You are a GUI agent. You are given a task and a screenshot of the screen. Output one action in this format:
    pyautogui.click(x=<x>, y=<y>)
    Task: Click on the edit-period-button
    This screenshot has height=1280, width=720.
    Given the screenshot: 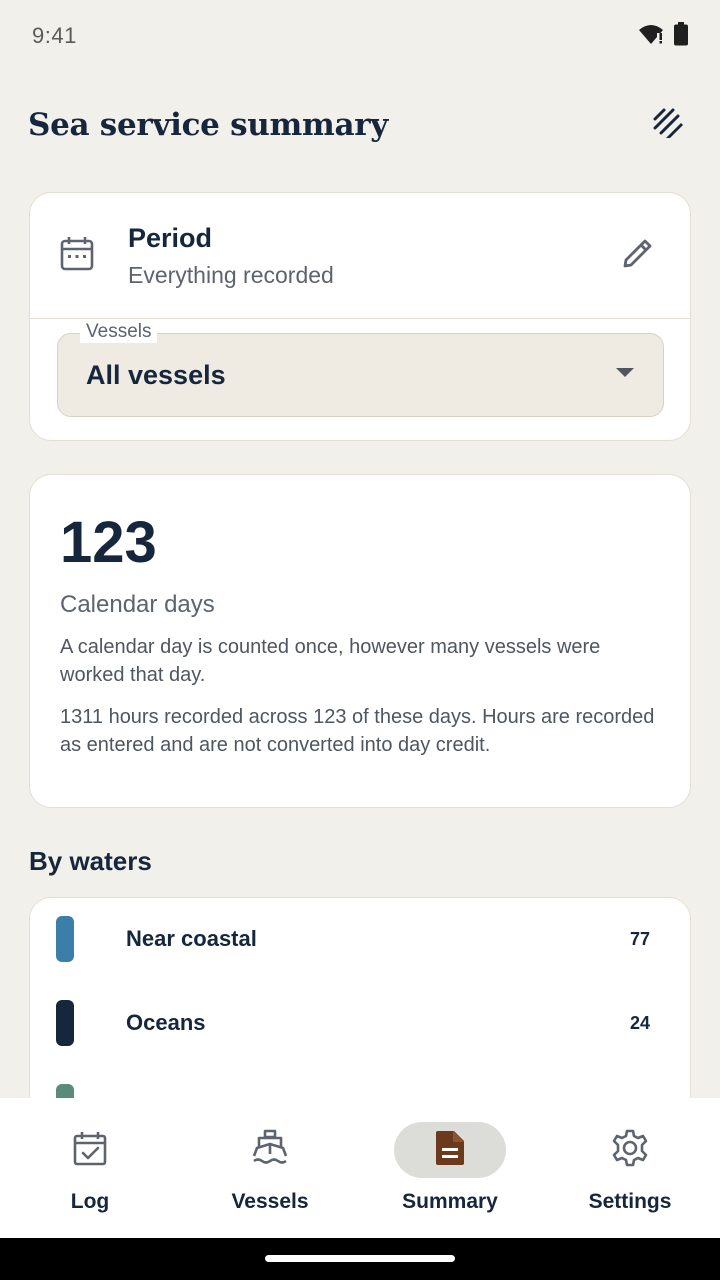 What is the action you would take?
    pyautogui.click(x=638, y=256)
    